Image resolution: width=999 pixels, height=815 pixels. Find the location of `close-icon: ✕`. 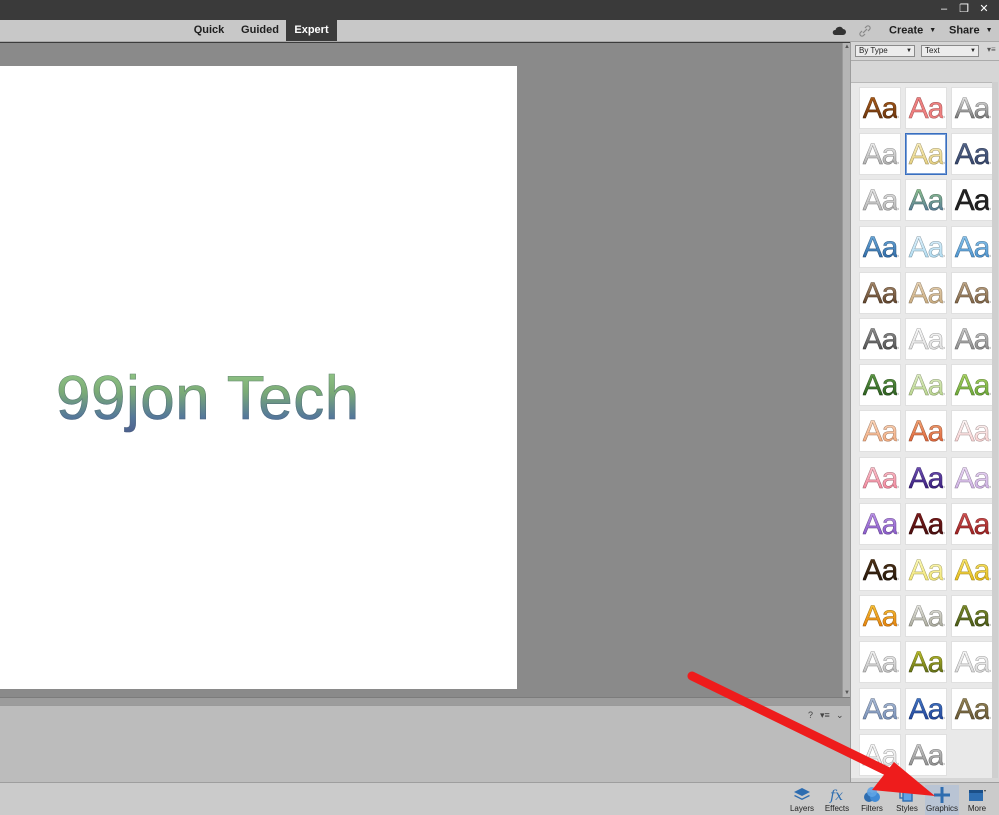

close-icon: ✕ is located at coordinates (984, 9).